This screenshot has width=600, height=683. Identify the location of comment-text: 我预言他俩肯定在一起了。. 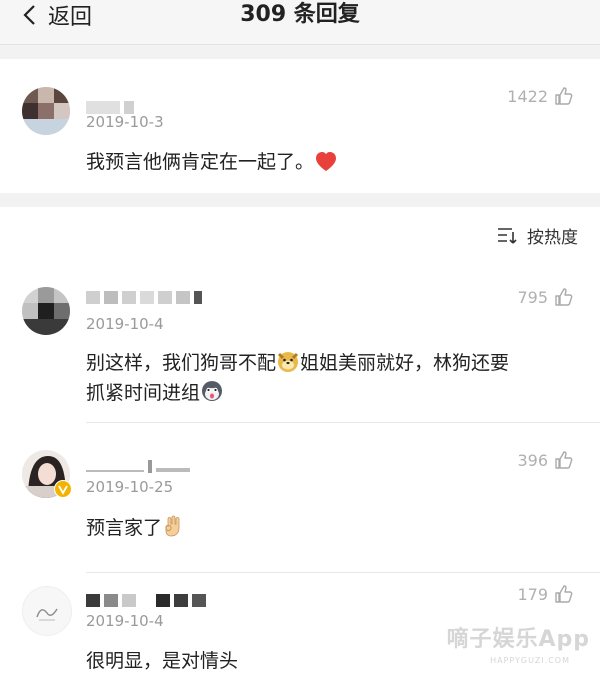
(331, 162).